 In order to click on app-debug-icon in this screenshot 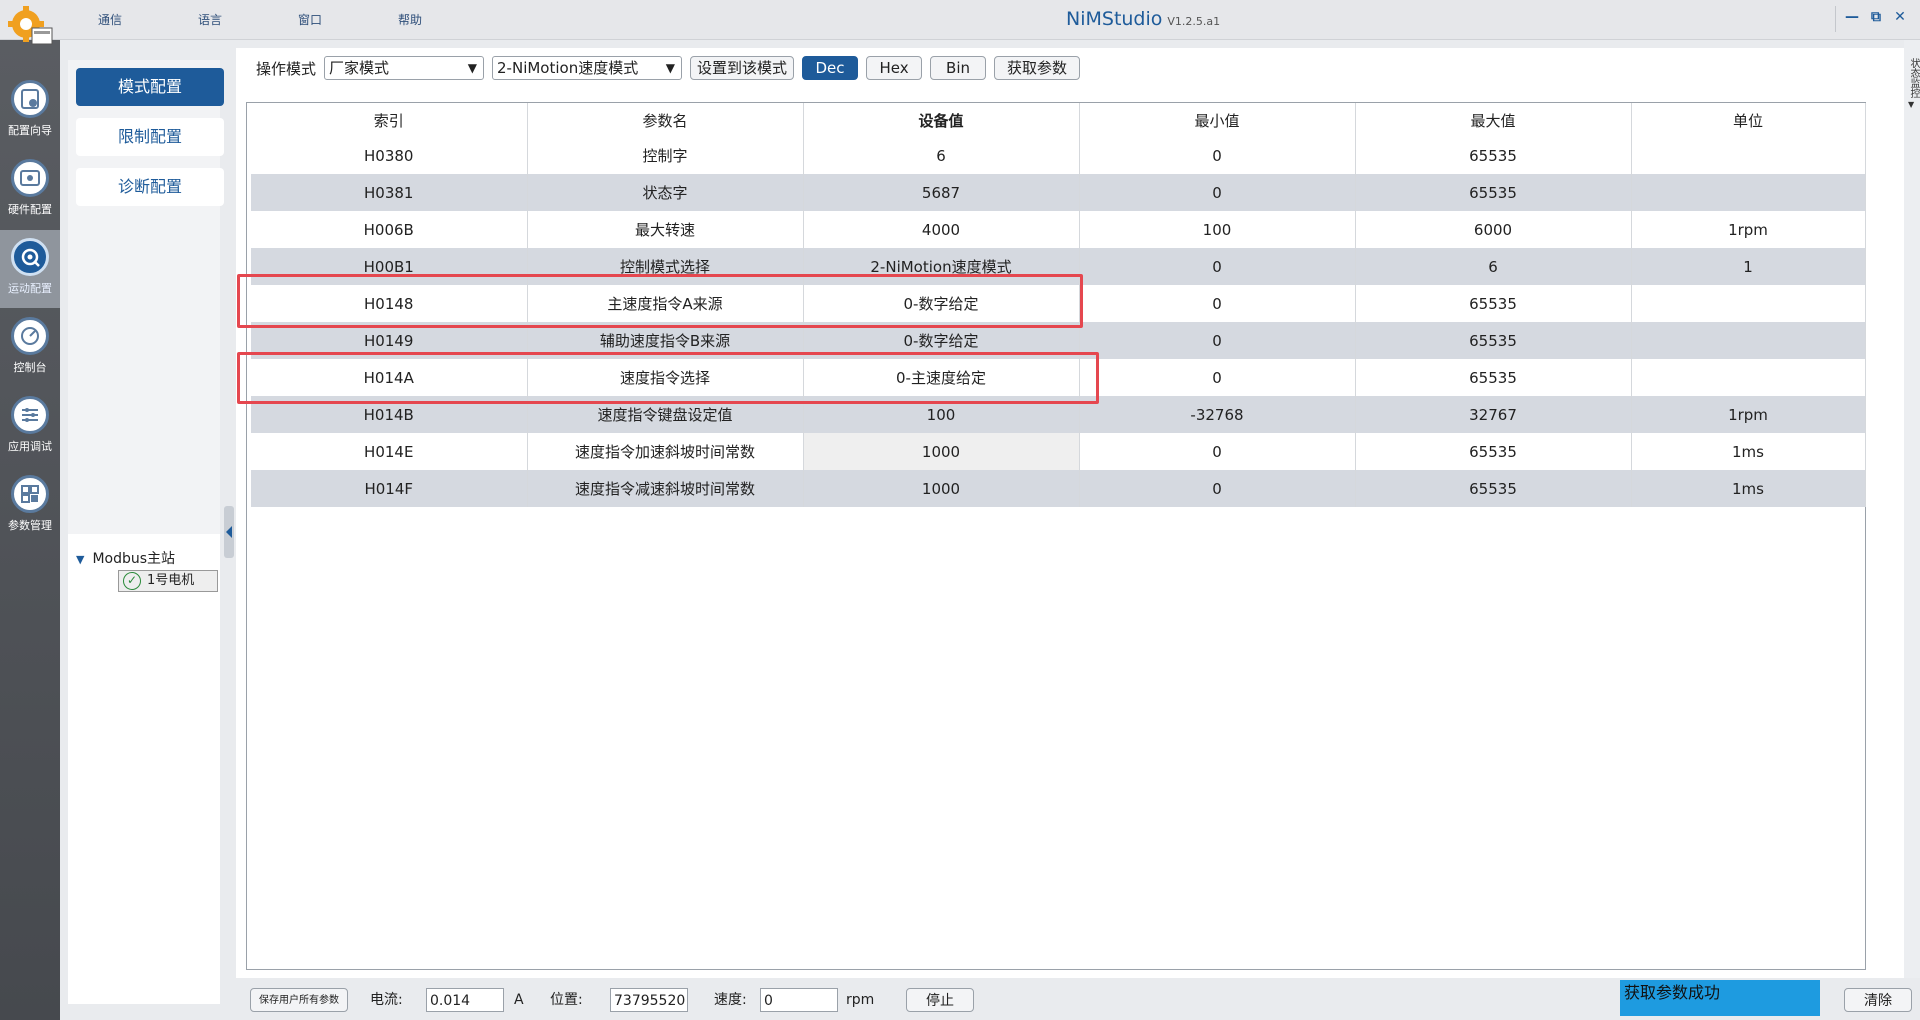, I will do `click(30, 415)`.